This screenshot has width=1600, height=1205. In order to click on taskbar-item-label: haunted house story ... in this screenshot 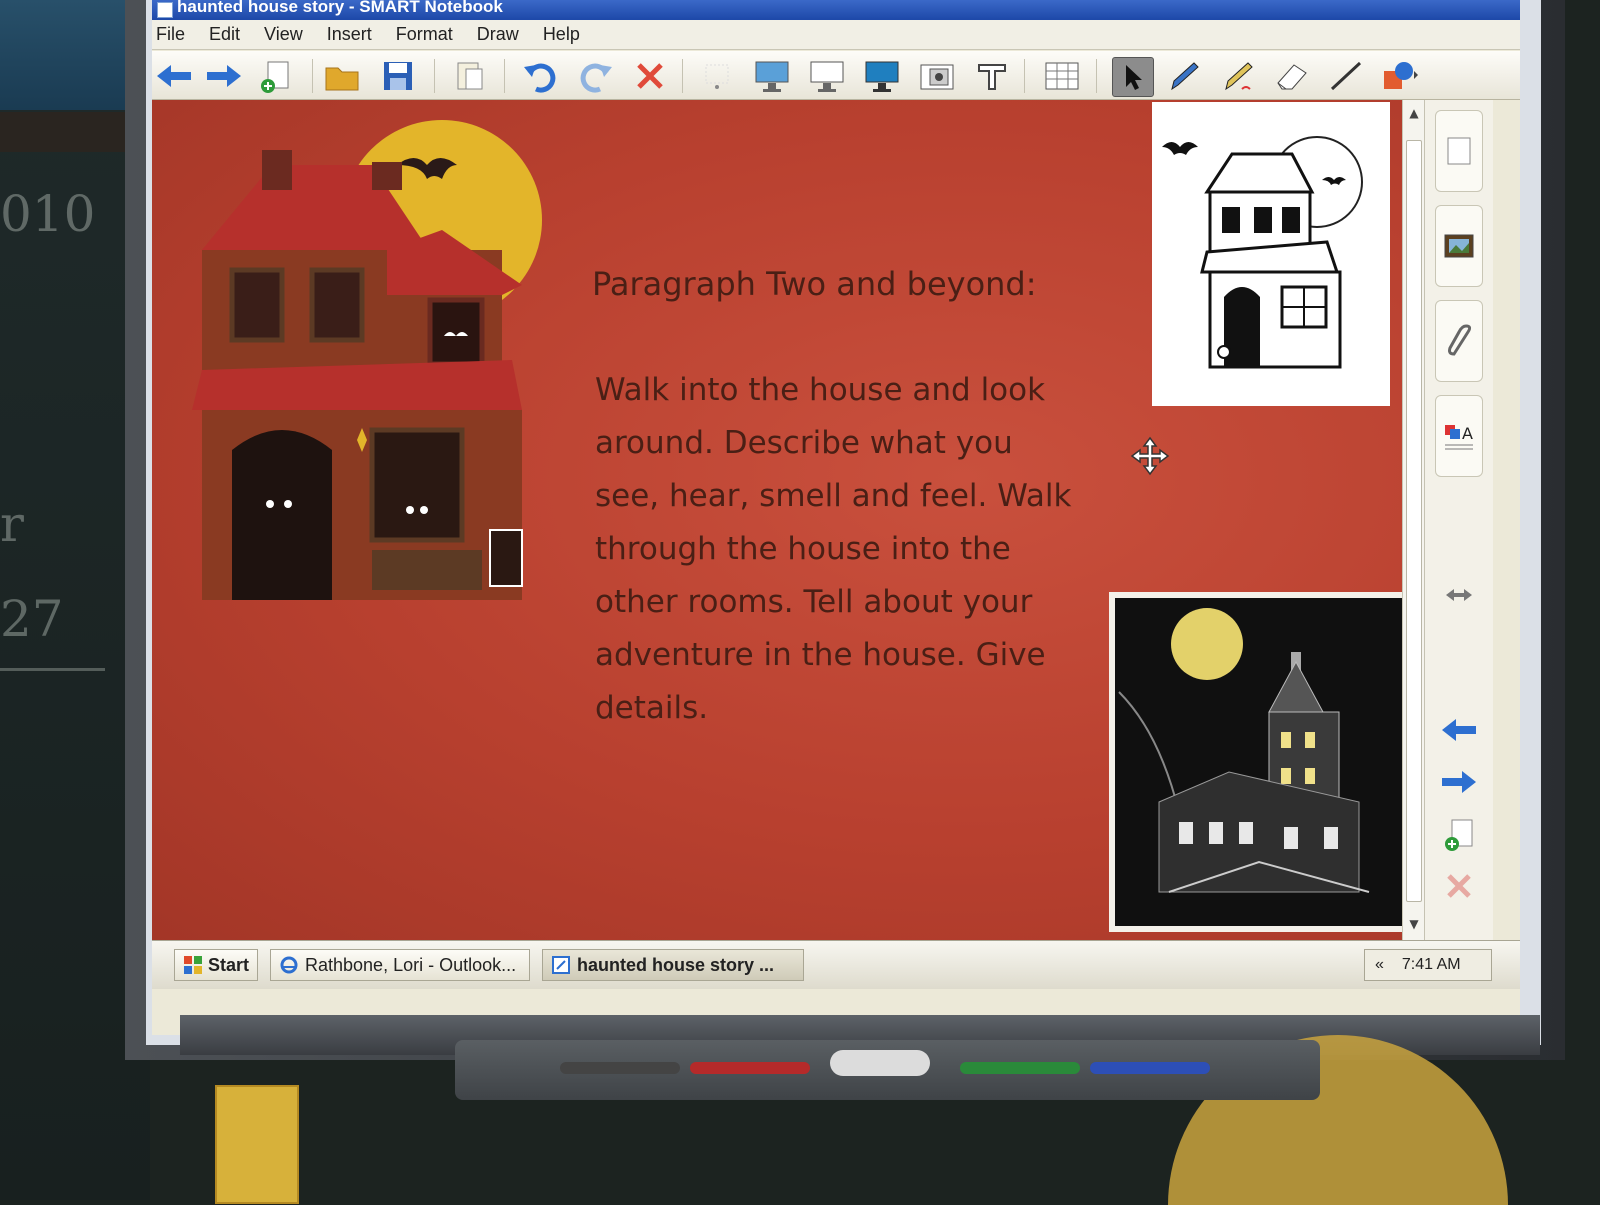, I will do `click(676, 964)`.